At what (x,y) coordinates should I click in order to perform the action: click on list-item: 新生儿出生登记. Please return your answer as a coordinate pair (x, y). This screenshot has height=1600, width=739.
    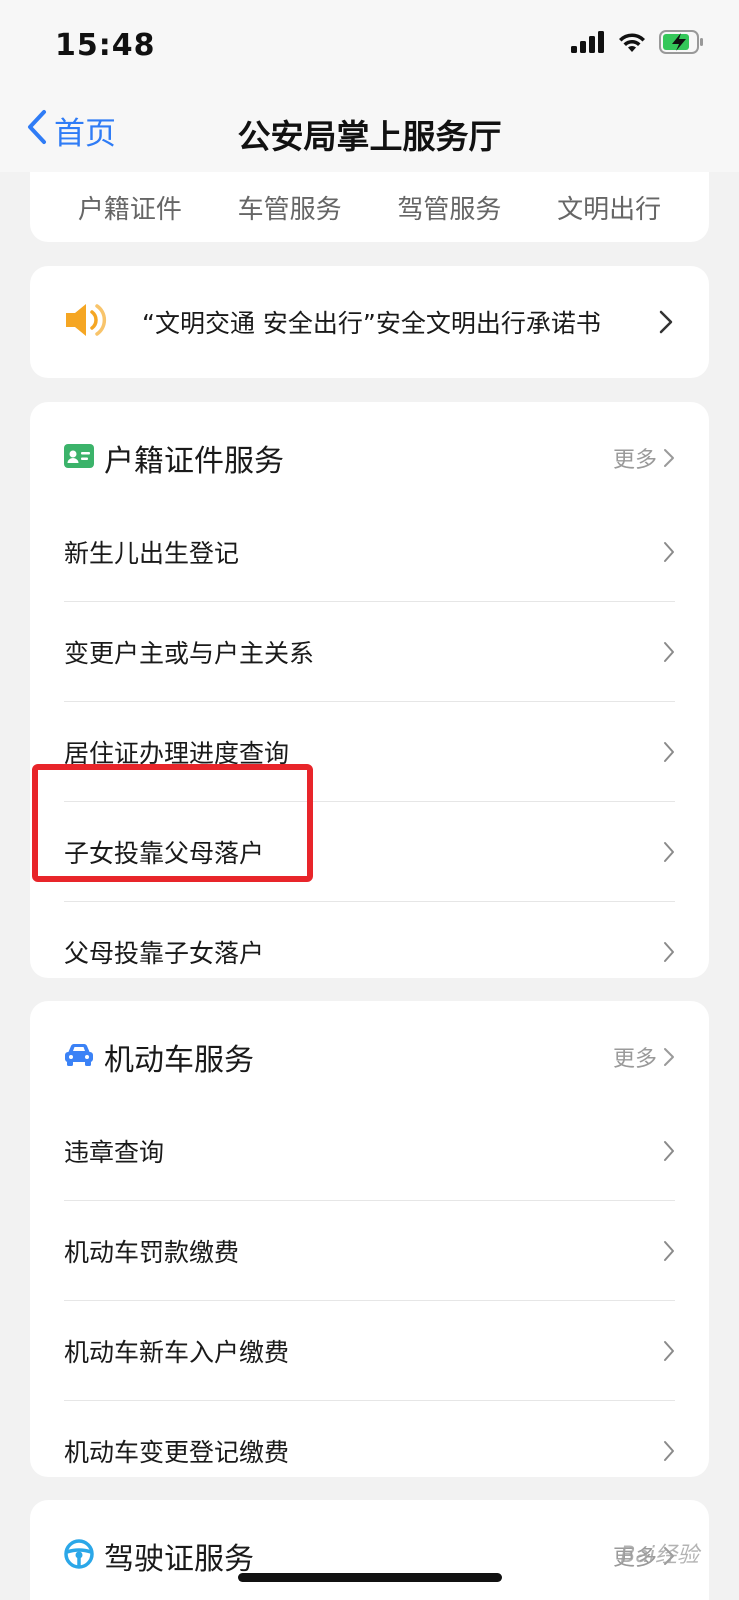
    Looking at the image, I should click on (369, 552).